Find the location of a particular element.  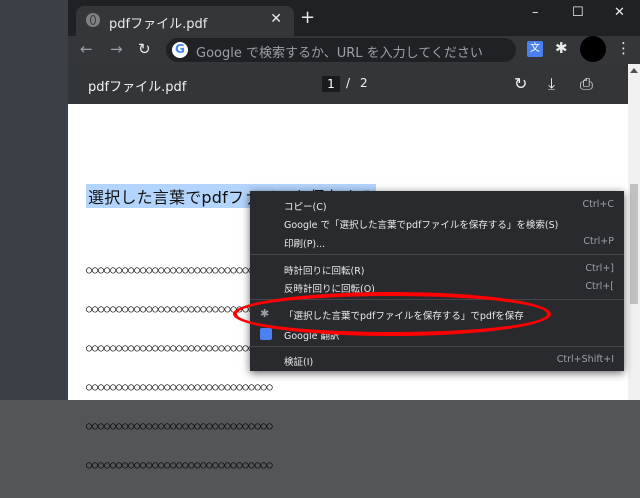

google-translate-icon is located at coordinates (266, 334).